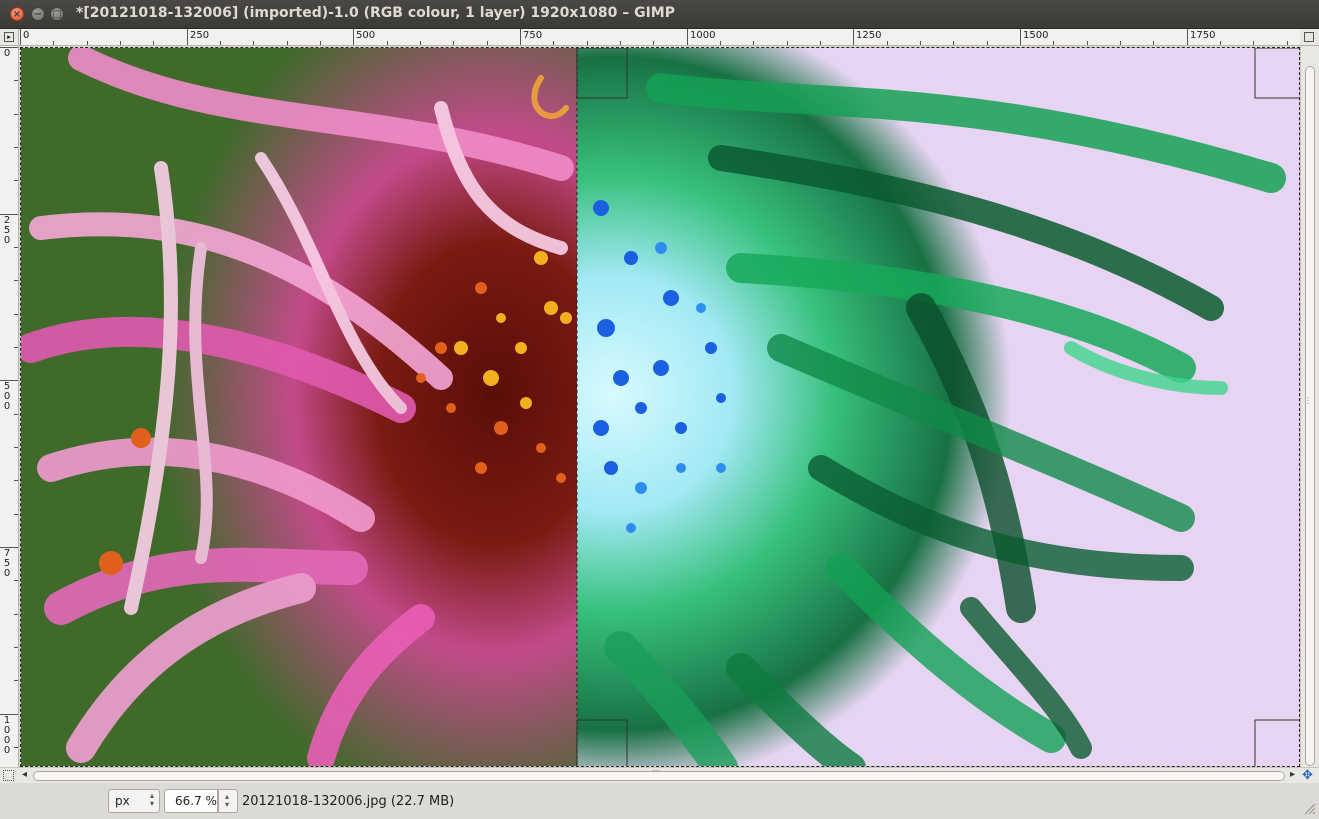  I want to click on maximize-window-button: □, so click(57, 14).